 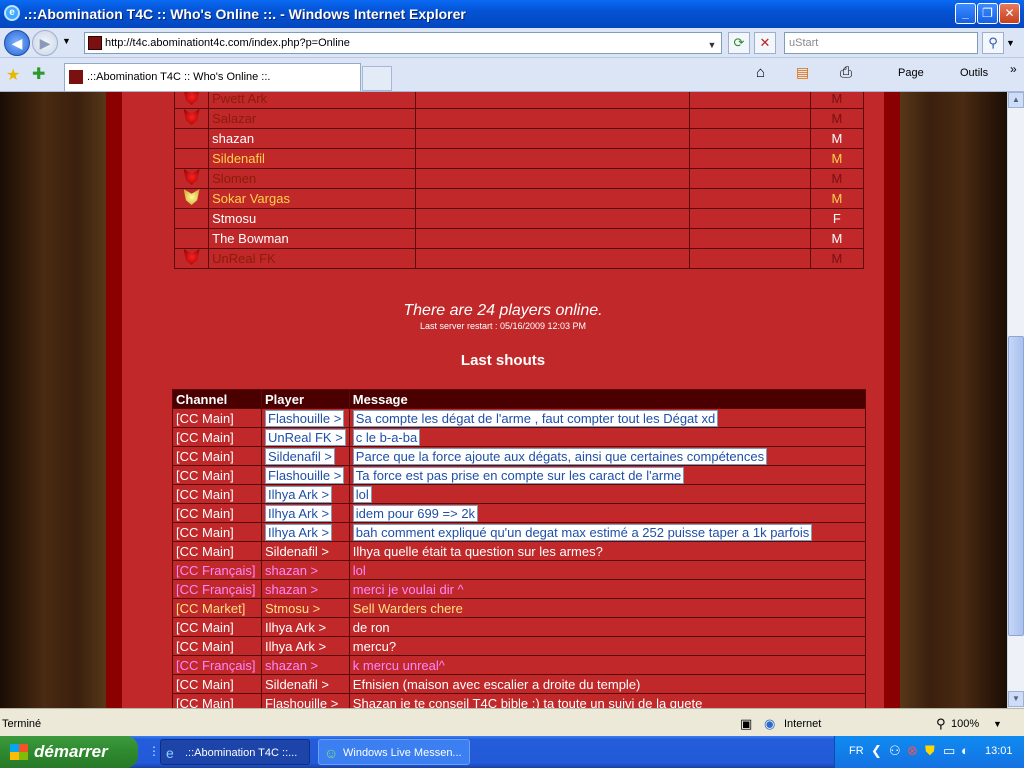 I want to click on antivirus-icon: ⊗, so click(x=912, y=751).